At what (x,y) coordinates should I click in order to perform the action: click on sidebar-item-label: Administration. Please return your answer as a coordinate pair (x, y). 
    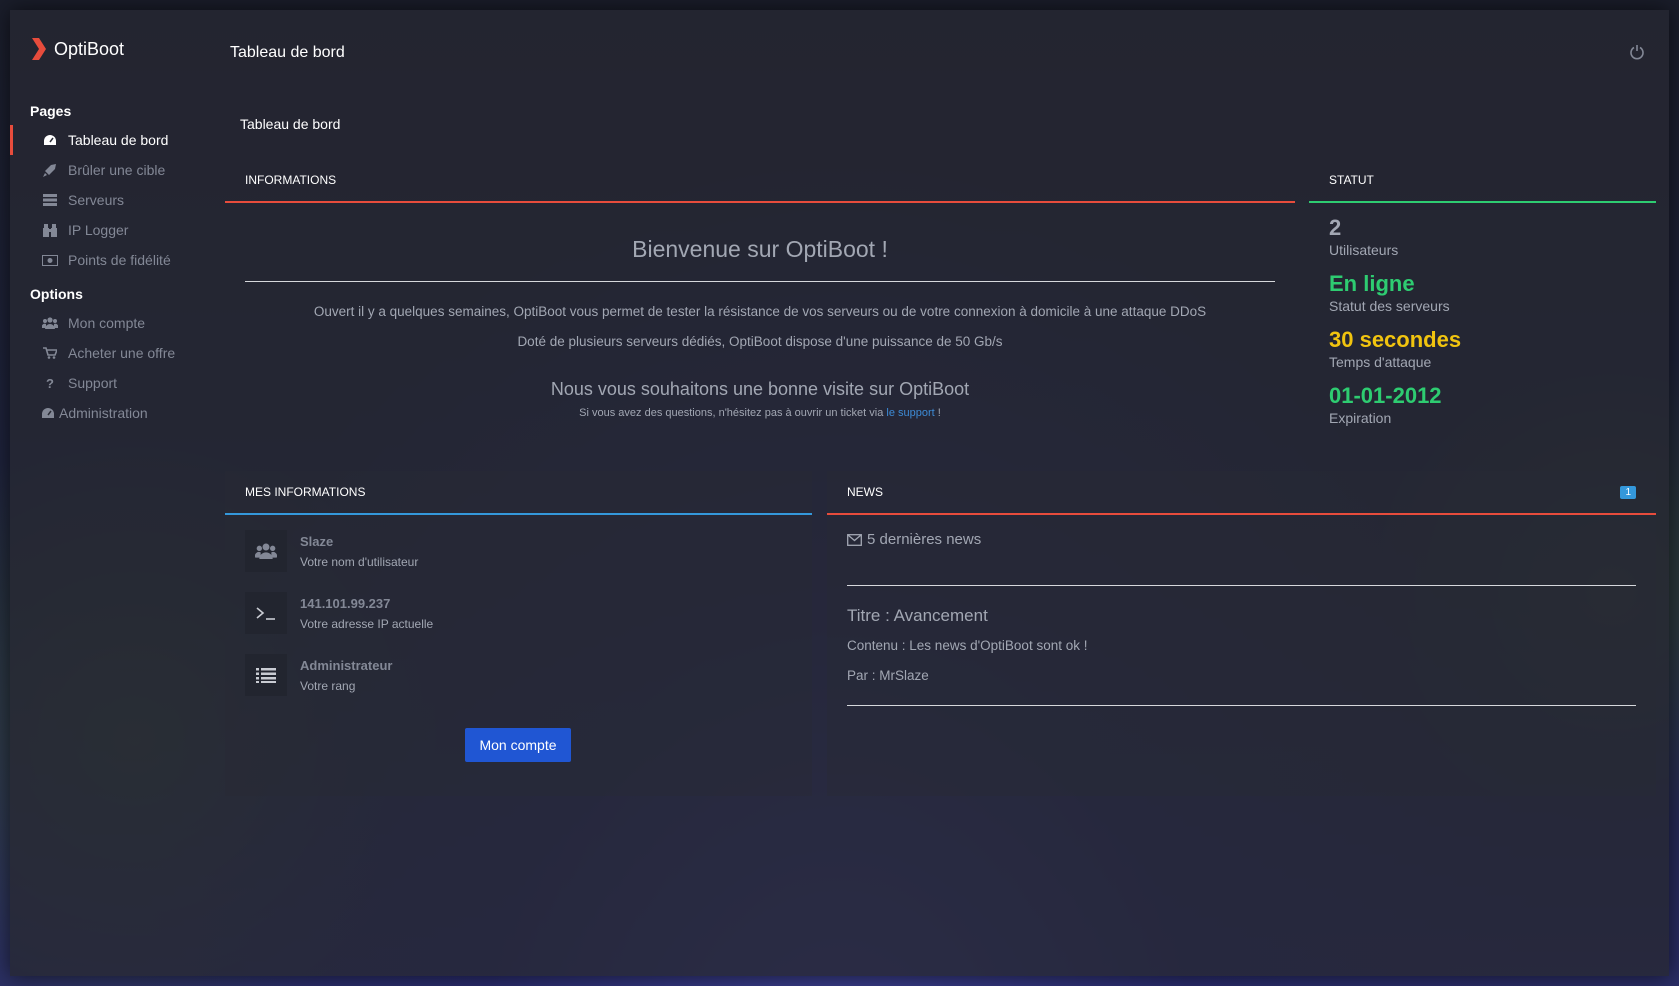
    Looking at the image, I should click on (103, 413).